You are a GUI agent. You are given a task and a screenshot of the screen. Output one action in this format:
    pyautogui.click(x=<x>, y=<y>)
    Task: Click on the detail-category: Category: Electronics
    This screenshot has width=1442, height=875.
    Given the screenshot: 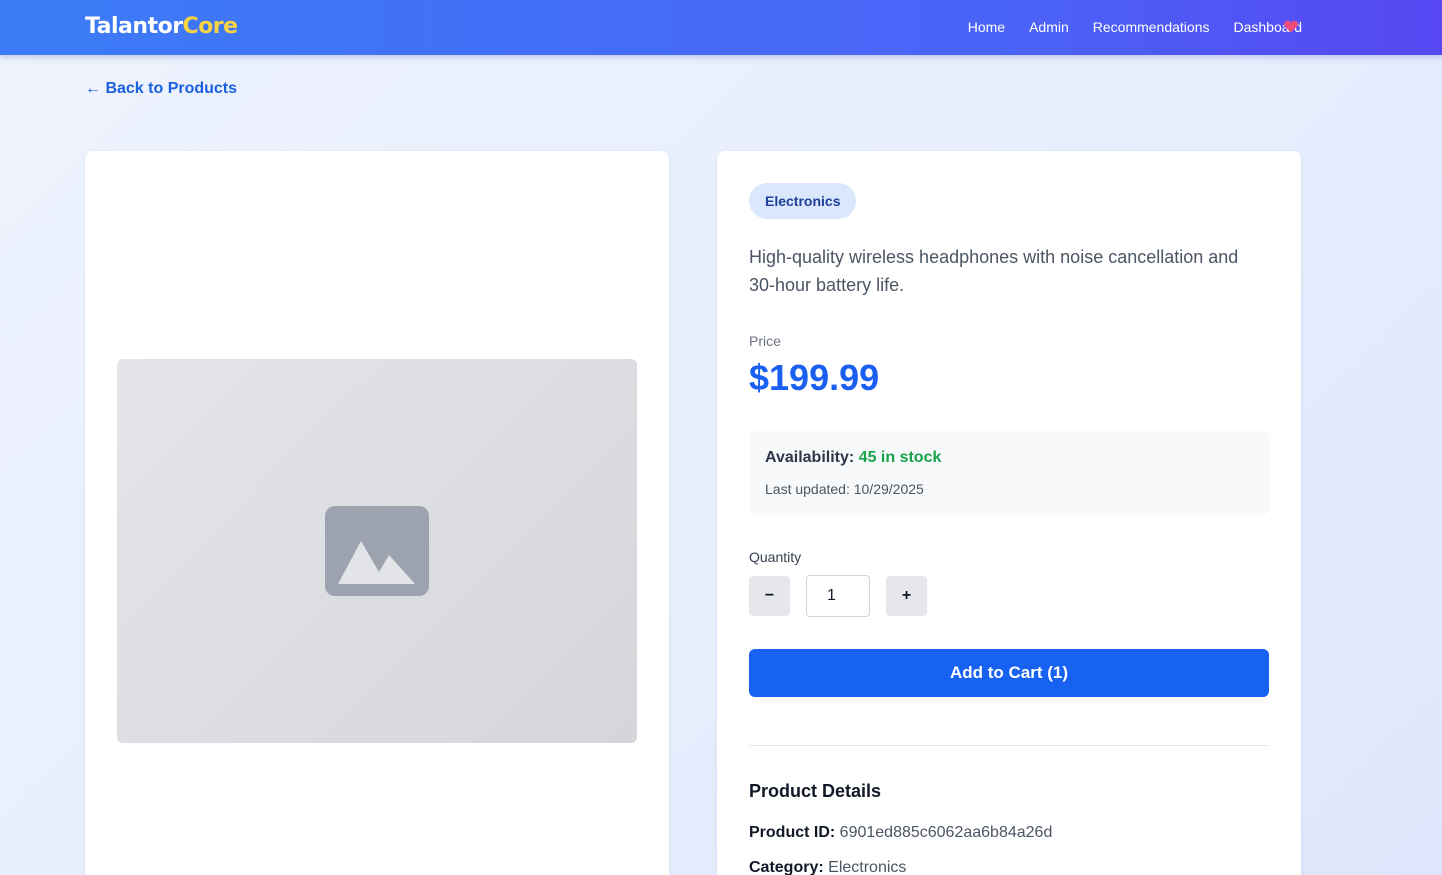 What is the action you would take?
    pyautogui.click(x=827, y=867)
    